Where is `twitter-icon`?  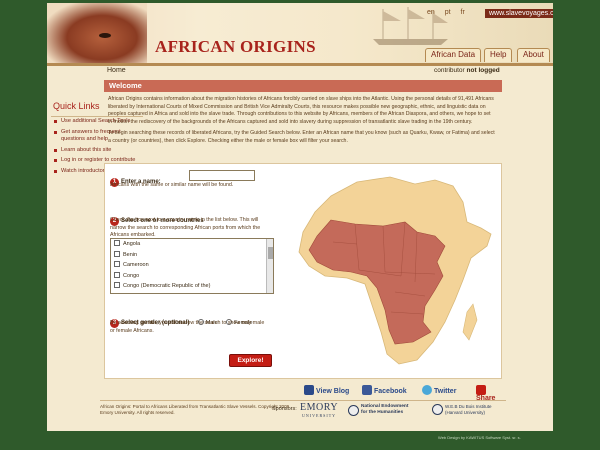 twitter-icon is located at coordinates (427, 390).